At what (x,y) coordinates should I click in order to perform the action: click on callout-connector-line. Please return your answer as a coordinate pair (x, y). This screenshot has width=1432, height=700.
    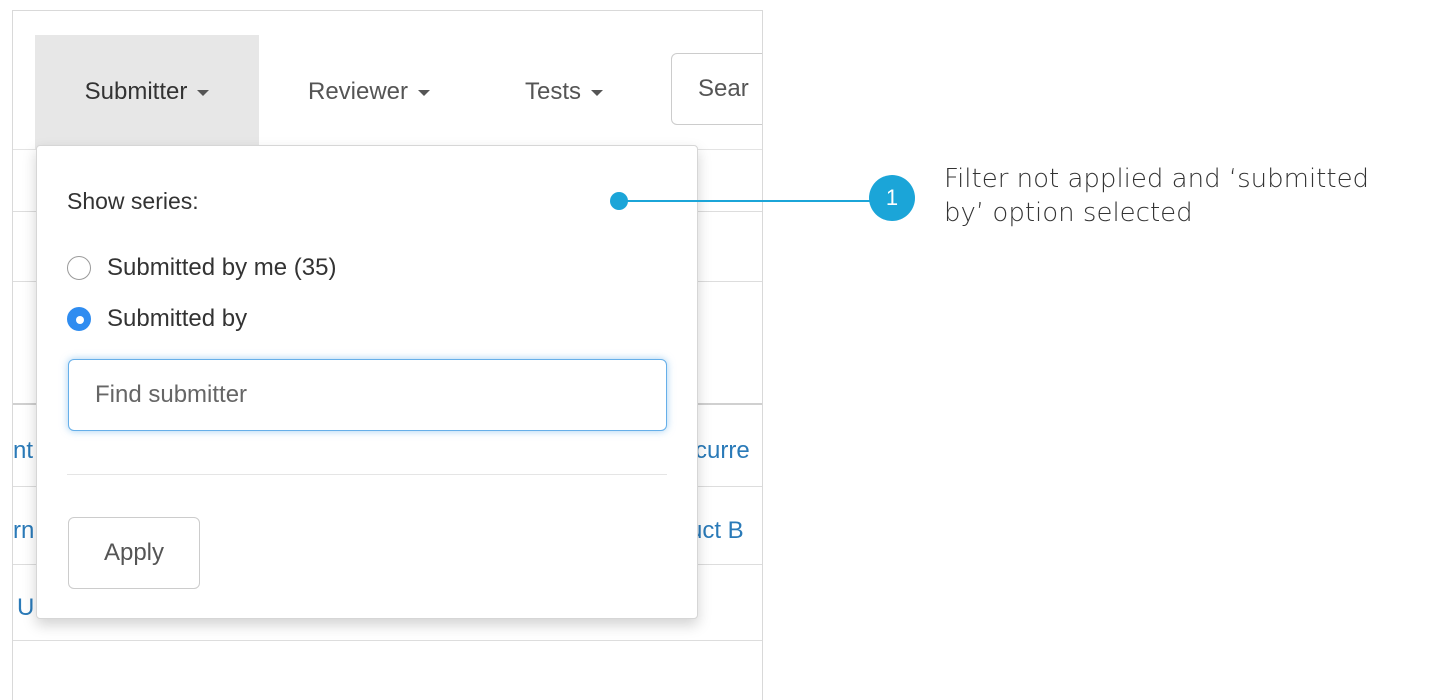
    Looking at the image, I should click on (749, 201).